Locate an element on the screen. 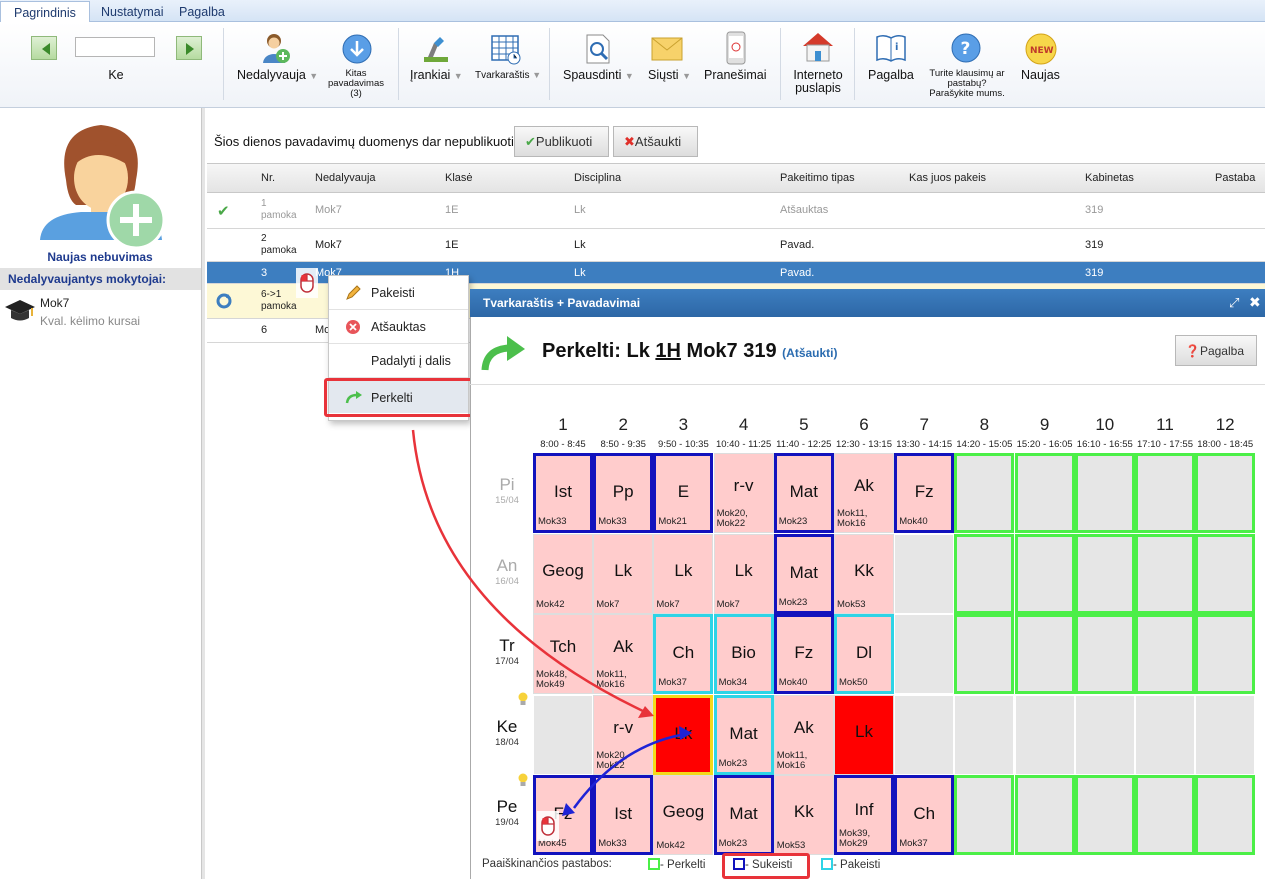 This screenshot has height=879, width=1265. lesson-teacher: Mok40 is located at coordinates (793, 682).